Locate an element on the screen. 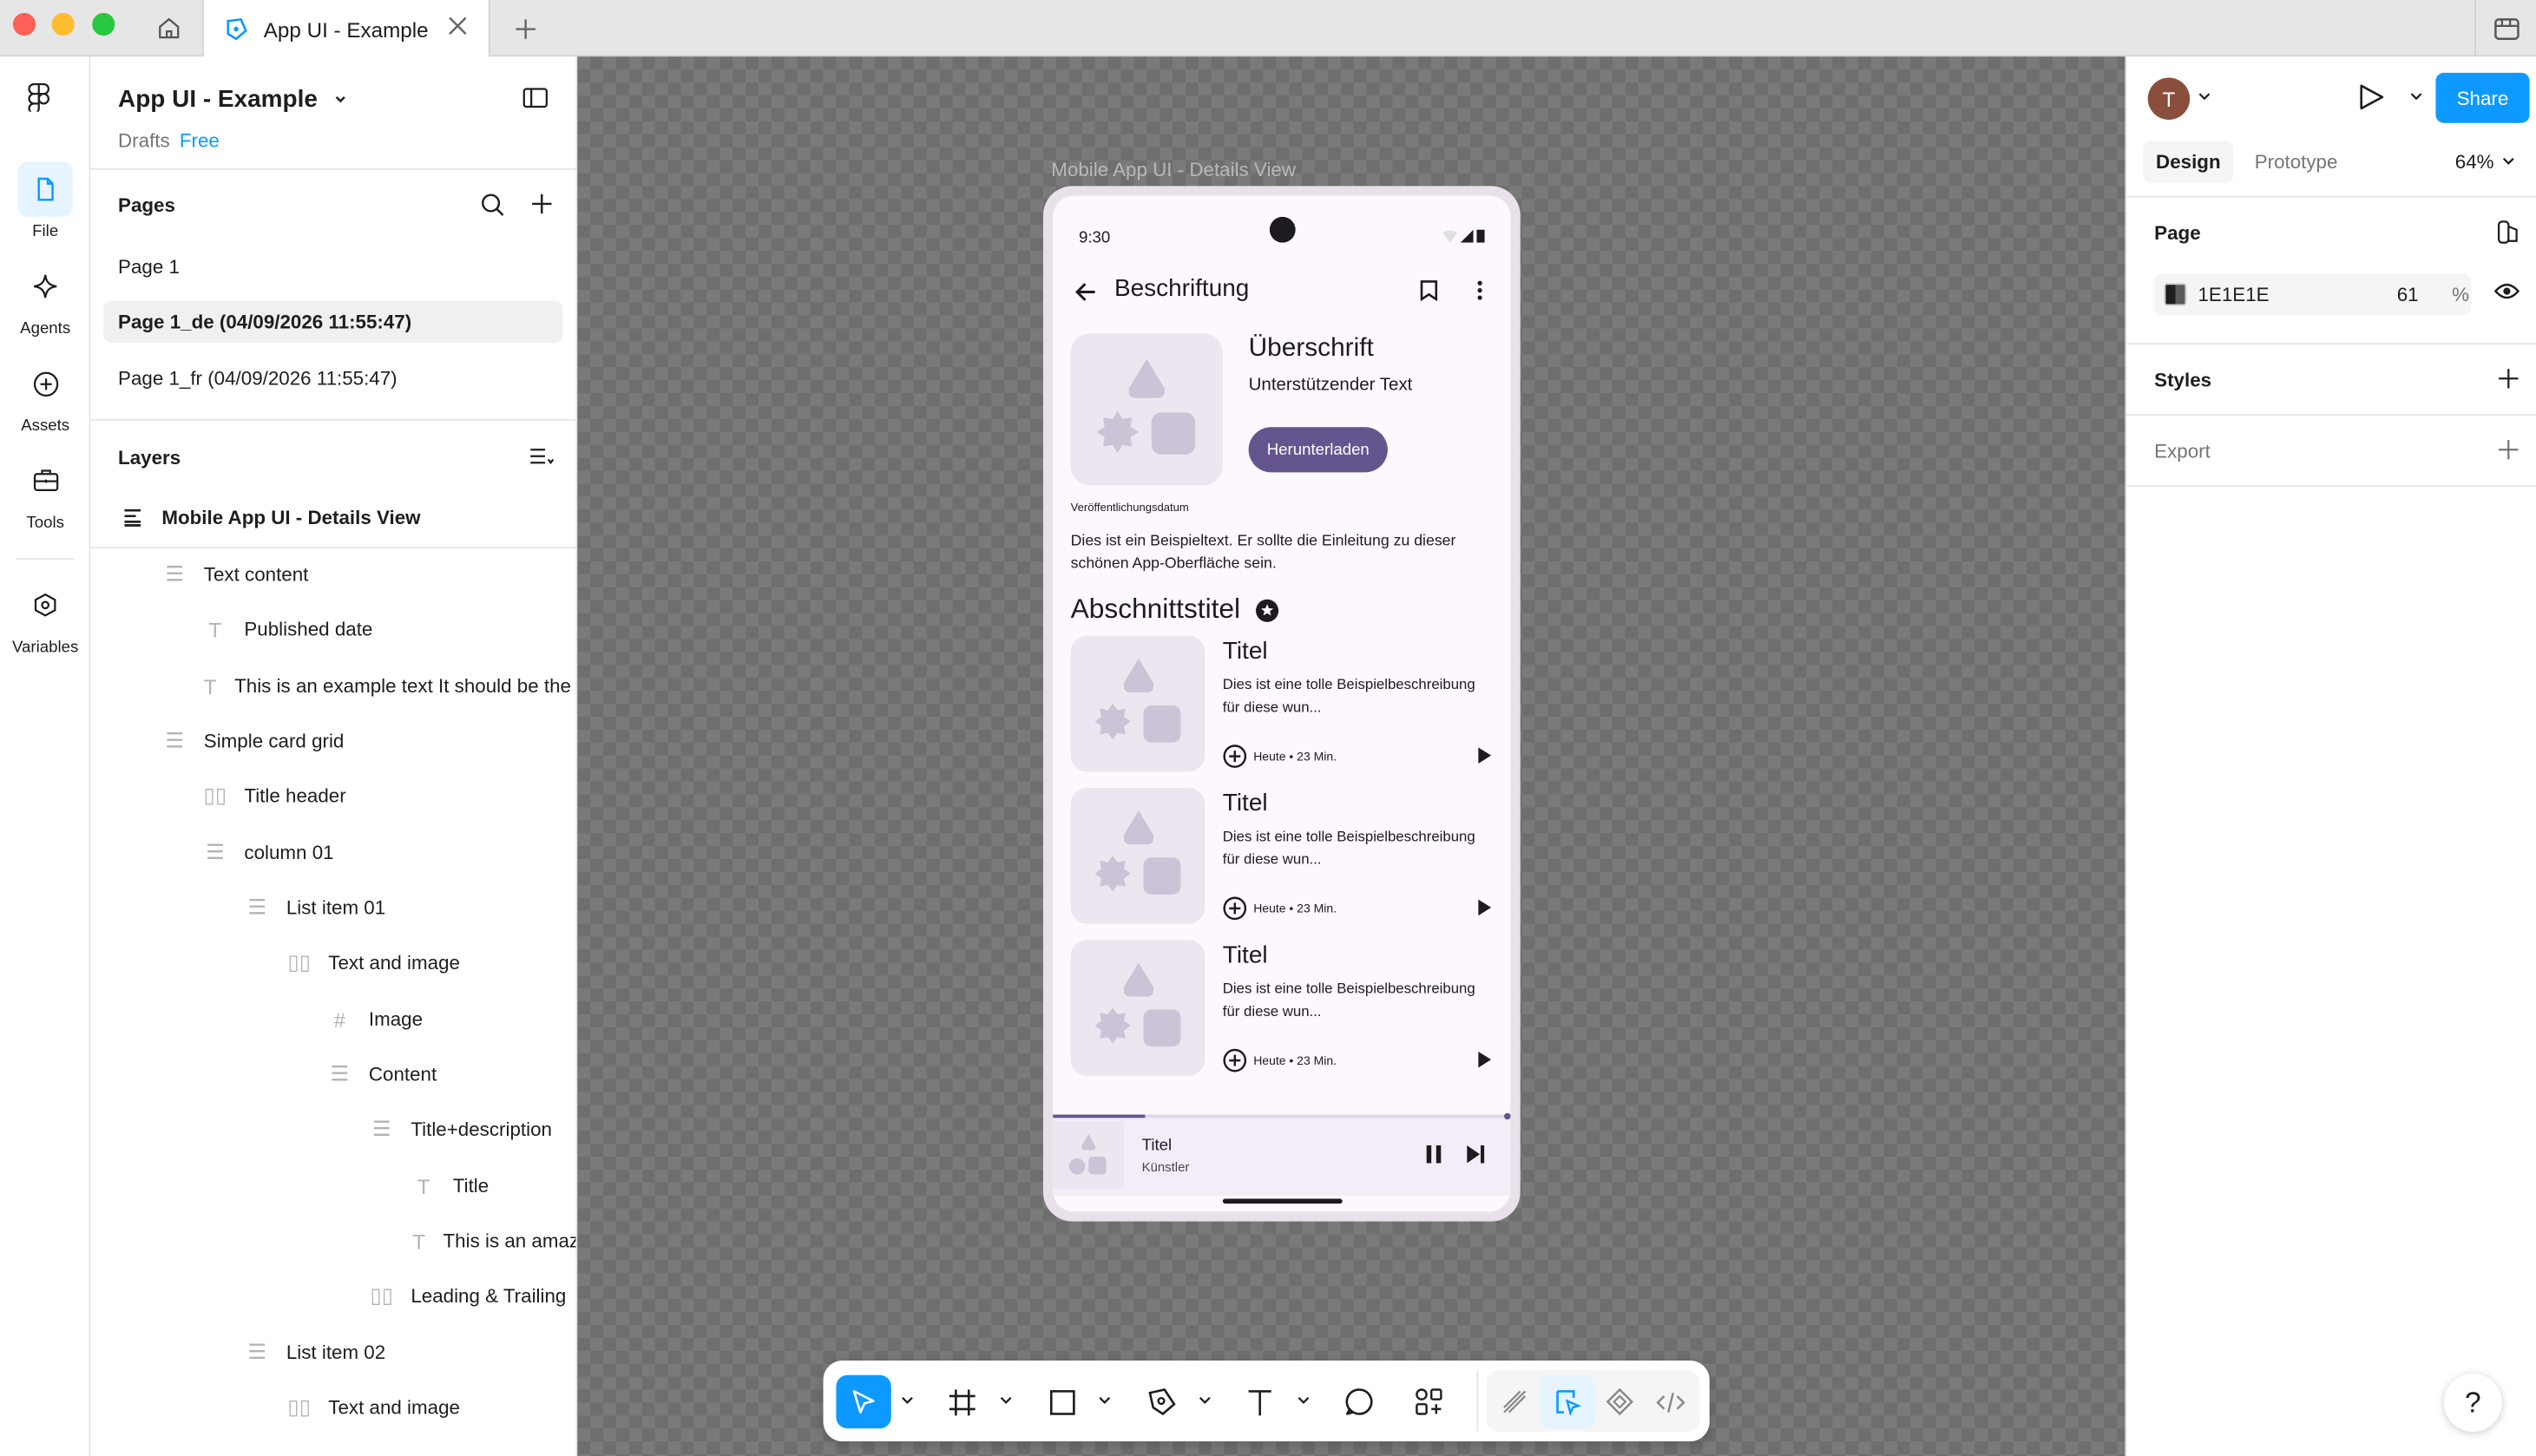  frame-label: Mobile App UI - Details View is located at coordinates (1173, 170).